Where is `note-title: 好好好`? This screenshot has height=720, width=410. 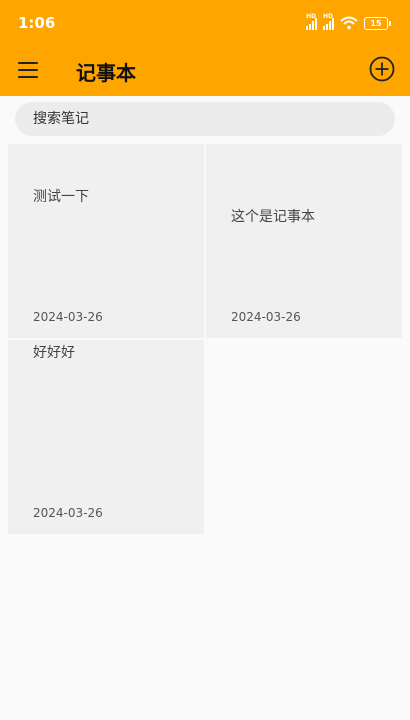
note-title: 好好好 is located at coordinates (54, 353).